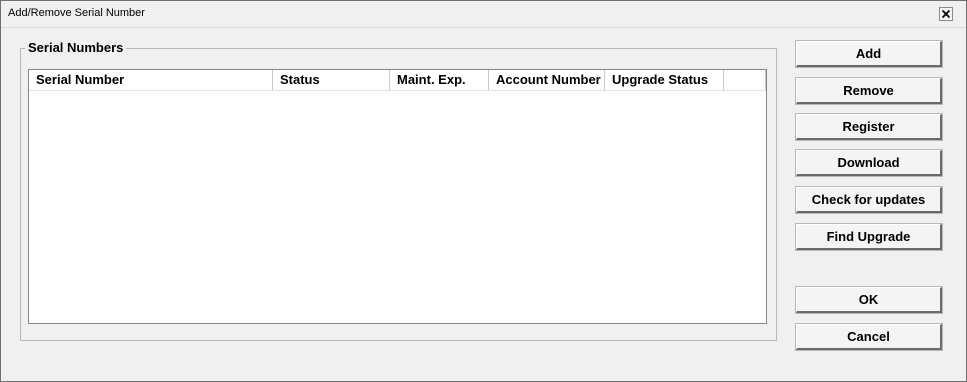 The height and width of the screenshot is (382, 967). What do you see at coordinates (869, 337) in the screenshot?
I see `cancel-button: Cancel` at bounding box center [869, 337].